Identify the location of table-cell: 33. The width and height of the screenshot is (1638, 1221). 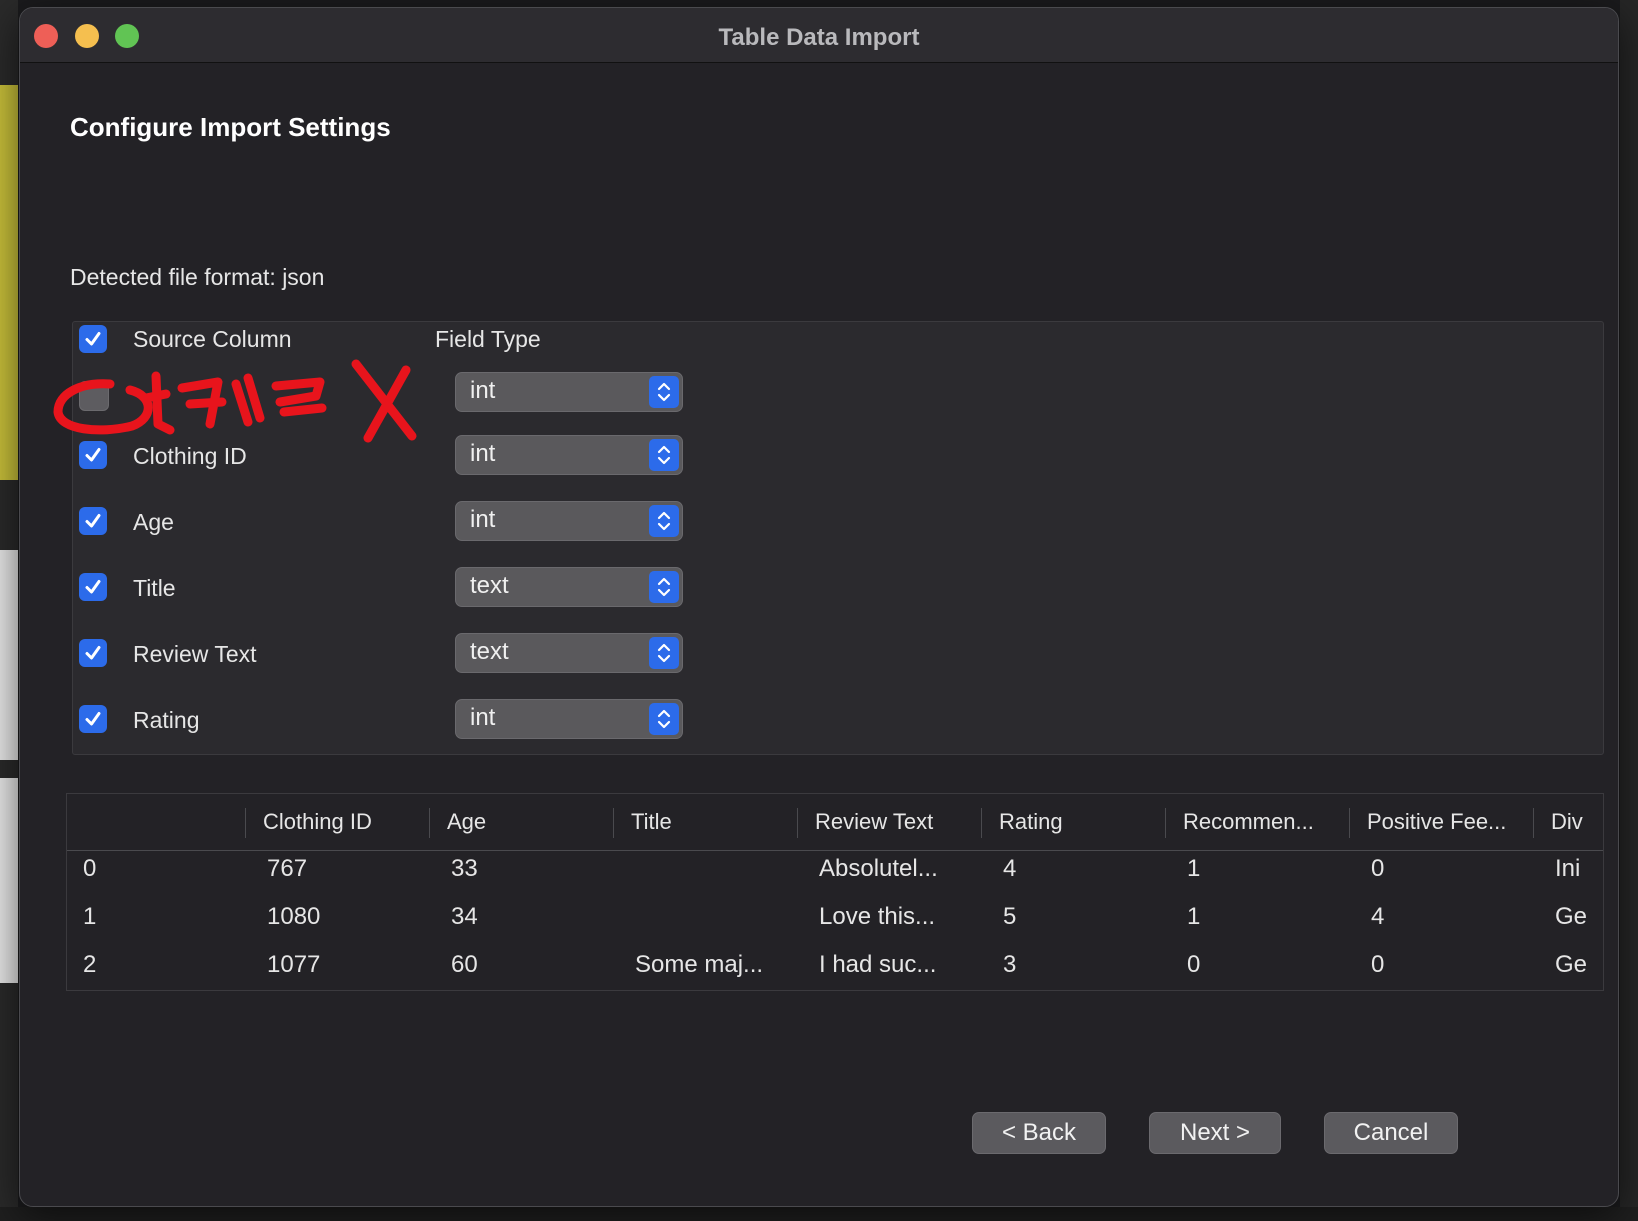
(464, 868).